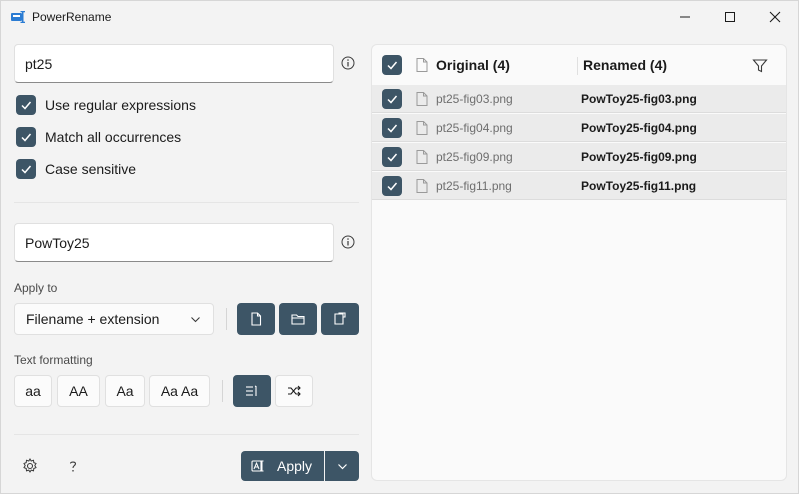 The width and height of the screenshot is (799, 494). I want to click on case-sensitive-label: Case sensitive, so click(91, 169).